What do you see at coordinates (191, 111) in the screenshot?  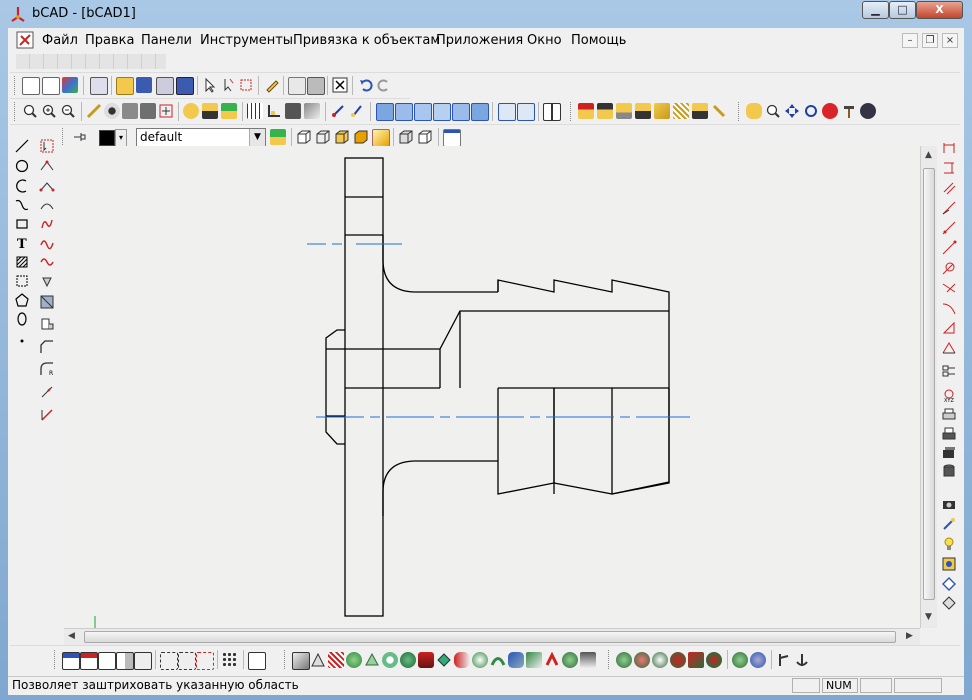 I see `smile-icon` at bounding box center [191, 111].